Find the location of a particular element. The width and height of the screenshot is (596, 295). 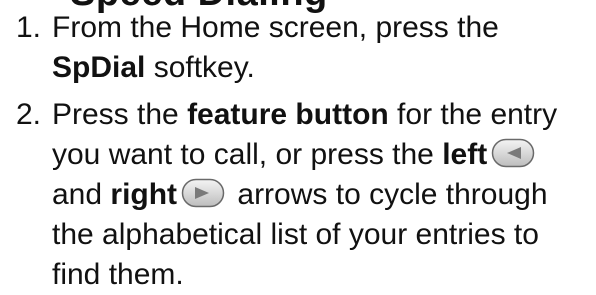

softkey-name: SpDial is located at coordinates (99, 67).